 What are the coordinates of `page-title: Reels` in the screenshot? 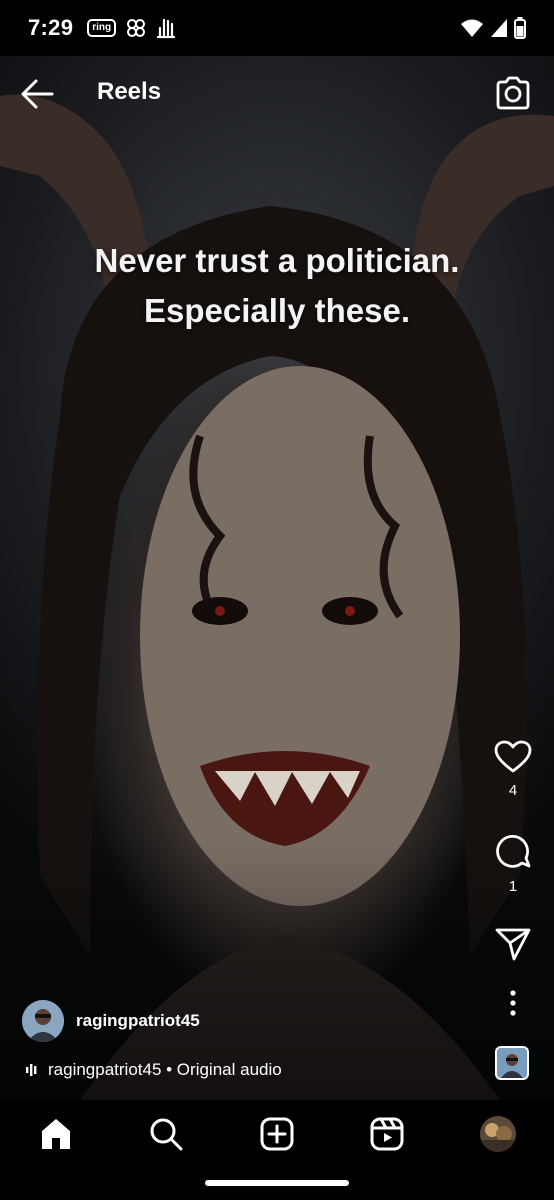 It's located at (129, 91).